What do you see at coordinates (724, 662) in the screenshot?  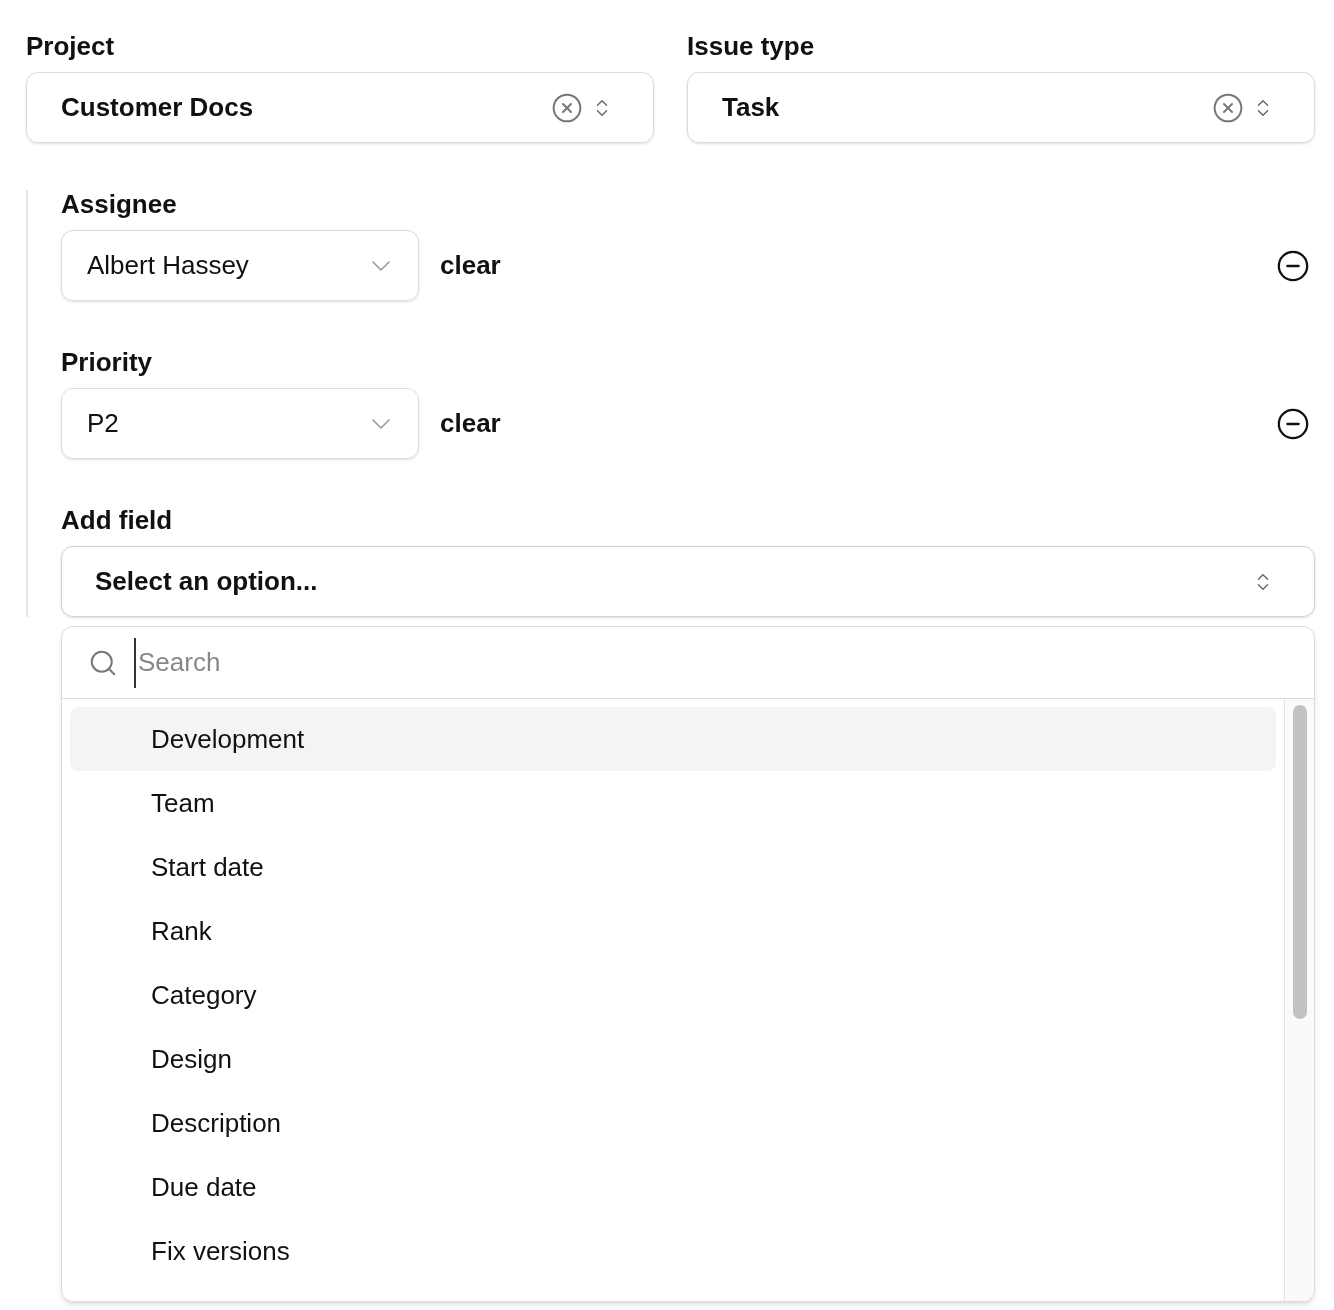 I see `search-field: Search` at bounding box center [724, 662].